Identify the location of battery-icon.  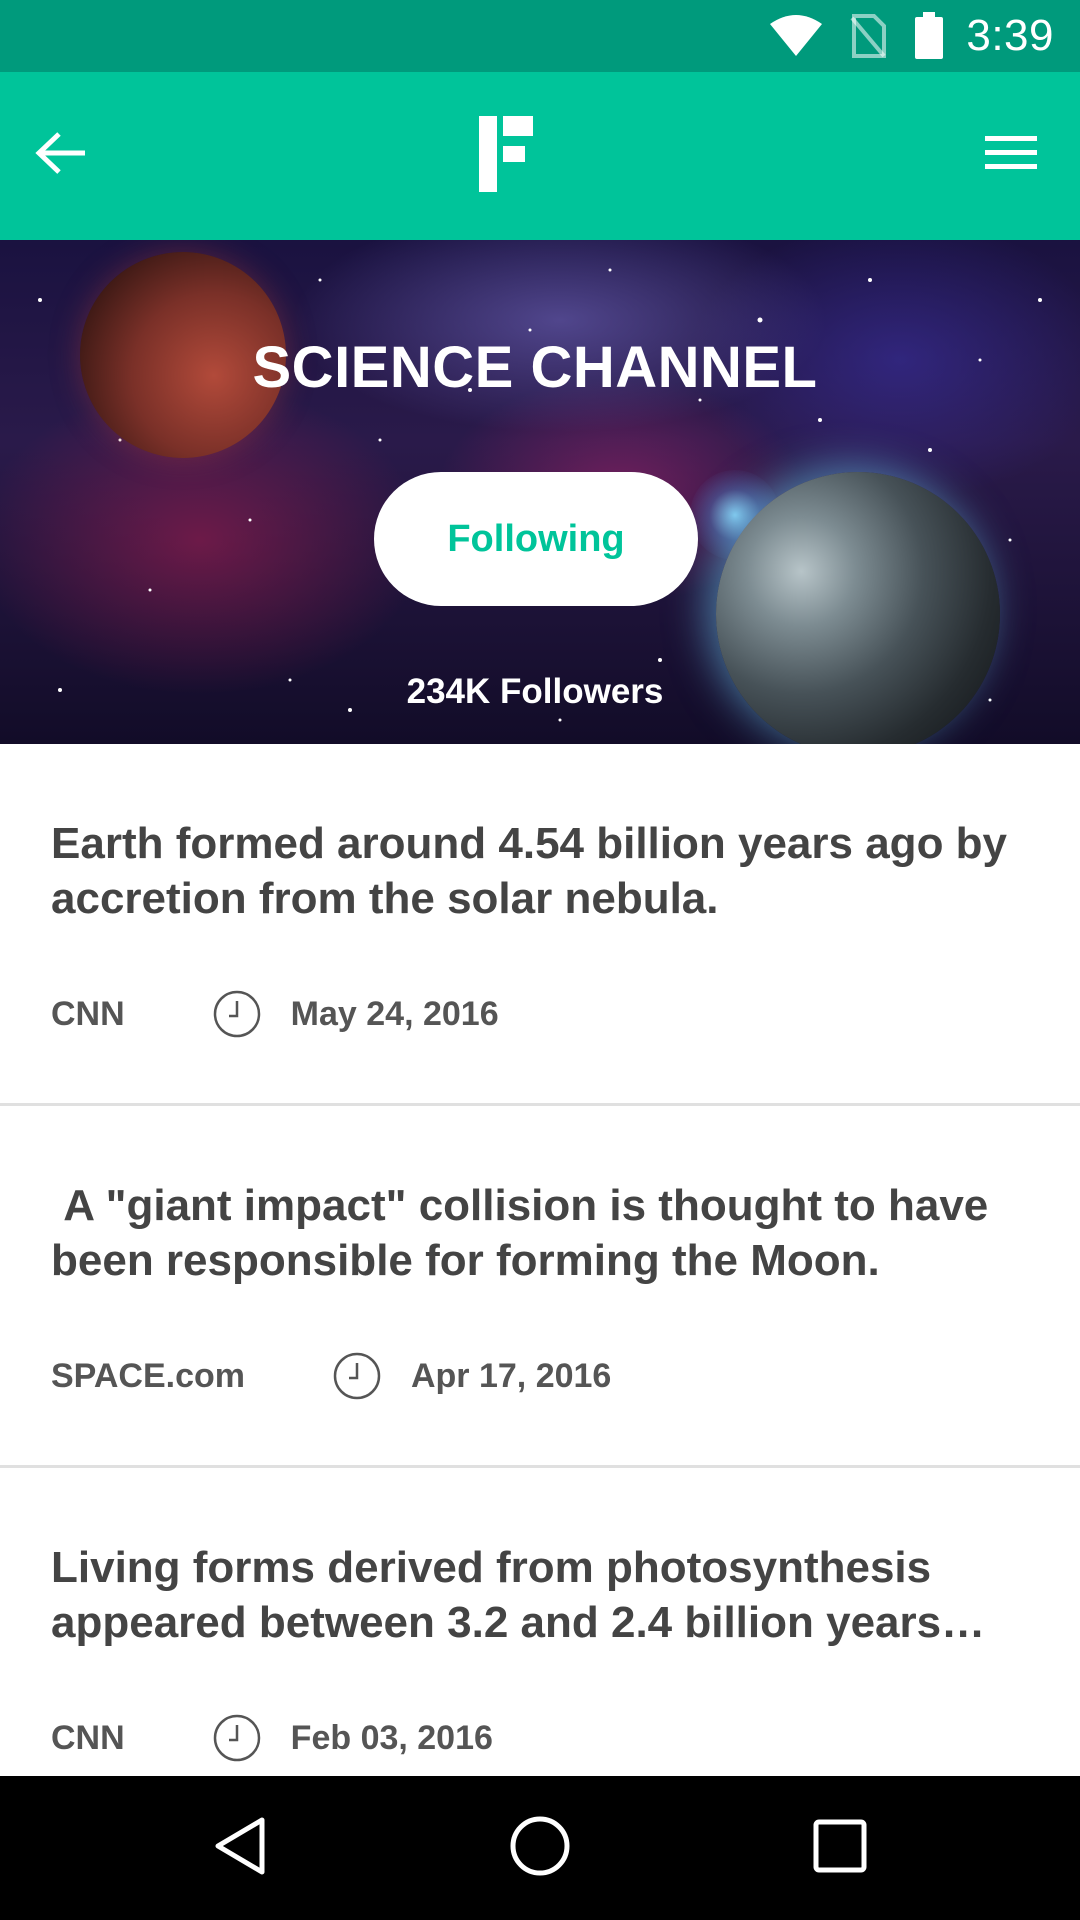
(929, 36).